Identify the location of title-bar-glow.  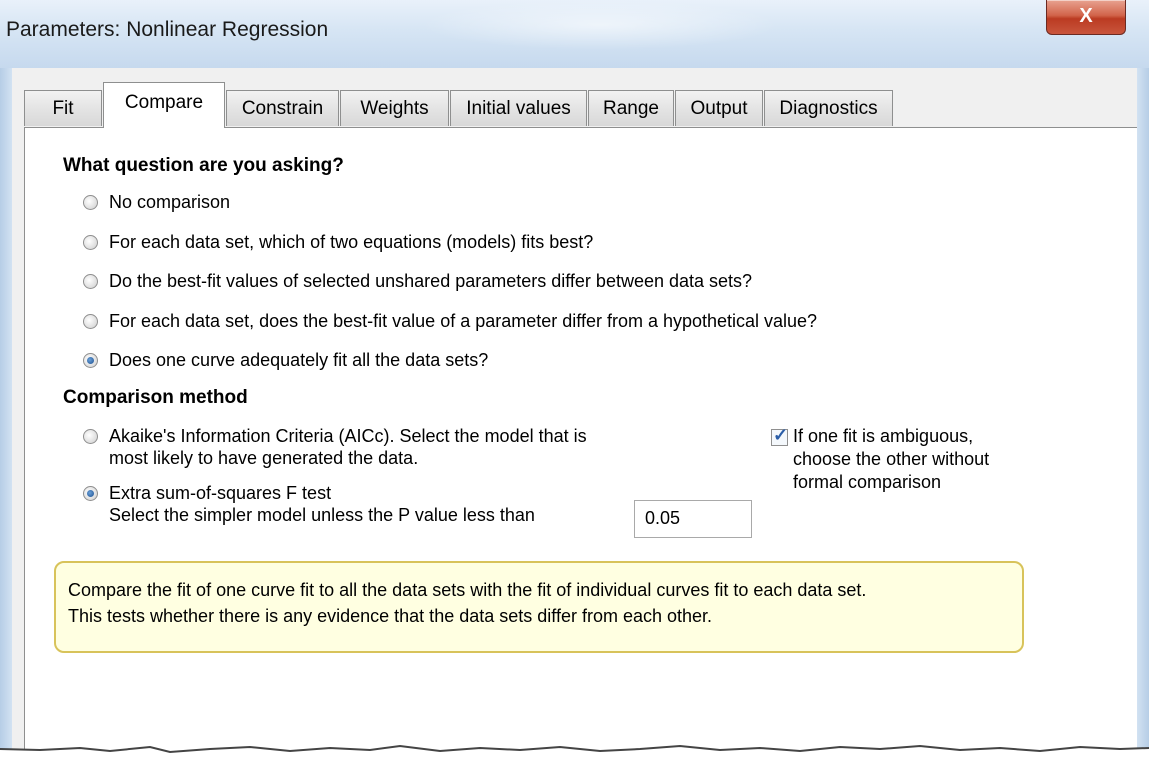
(600, 25).